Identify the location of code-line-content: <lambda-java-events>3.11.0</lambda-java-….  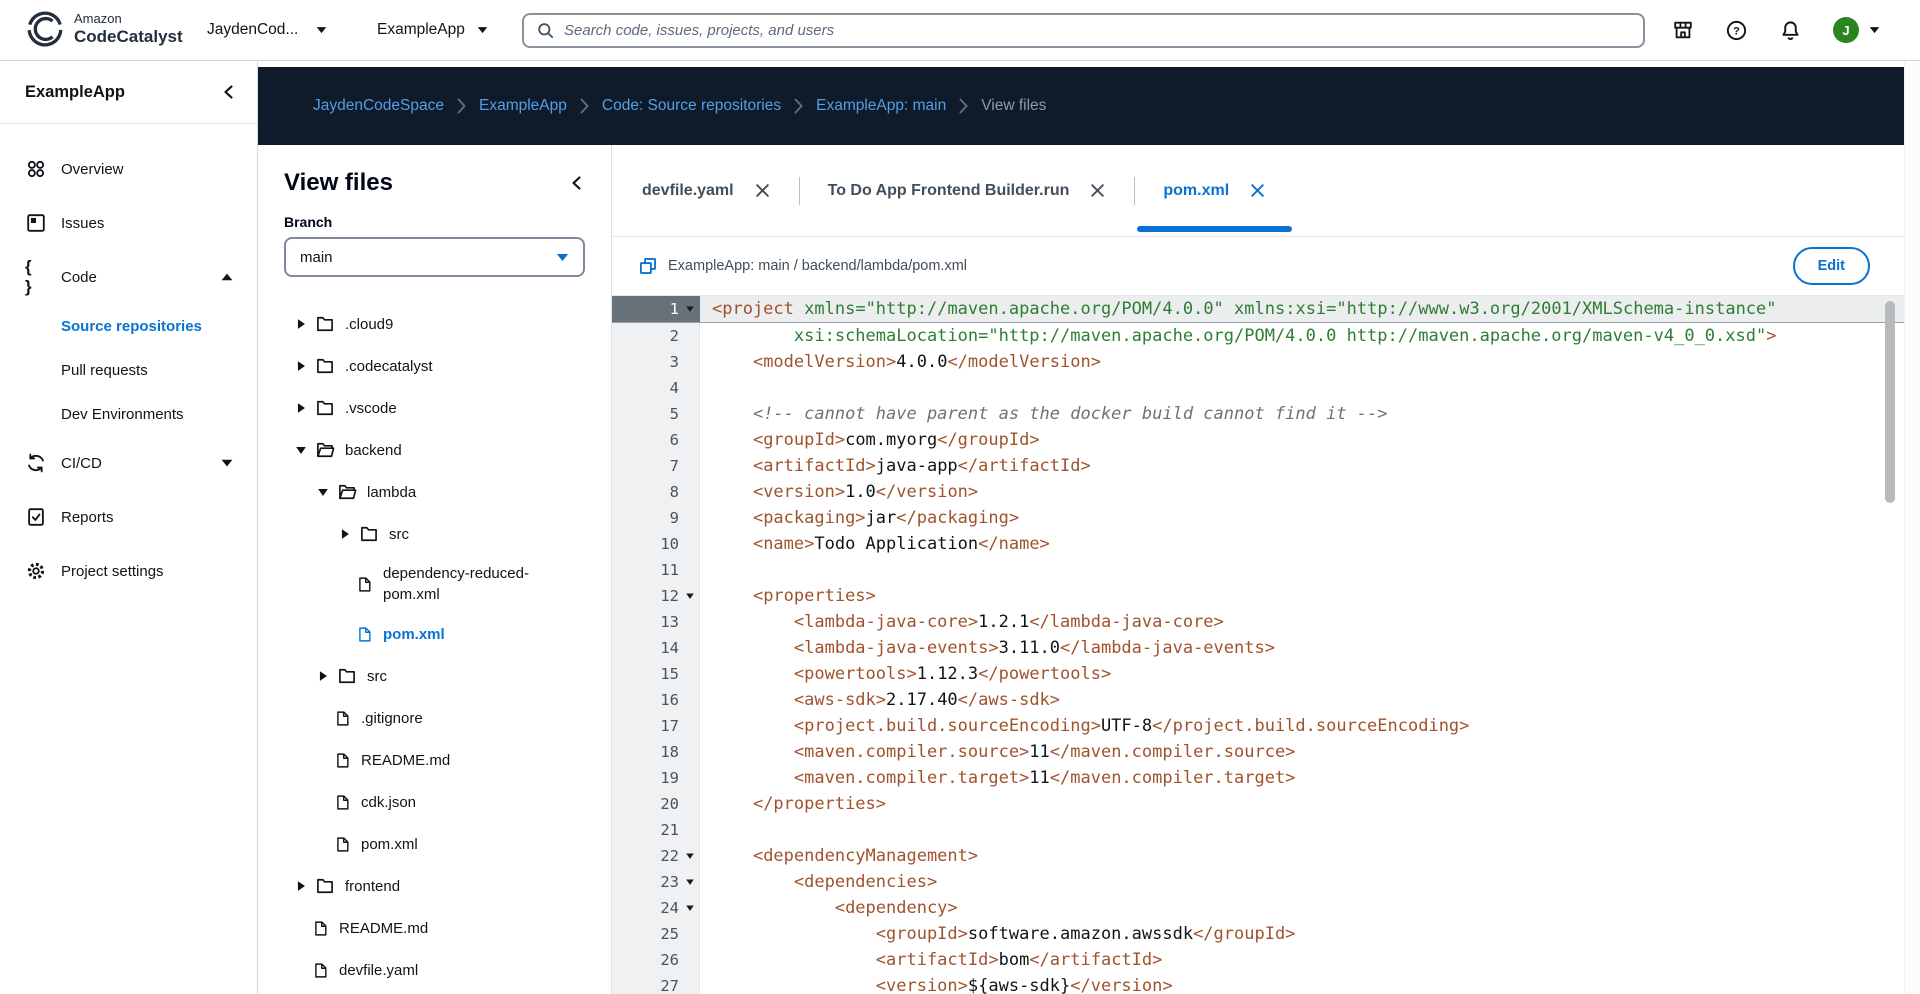
(1302, 648).